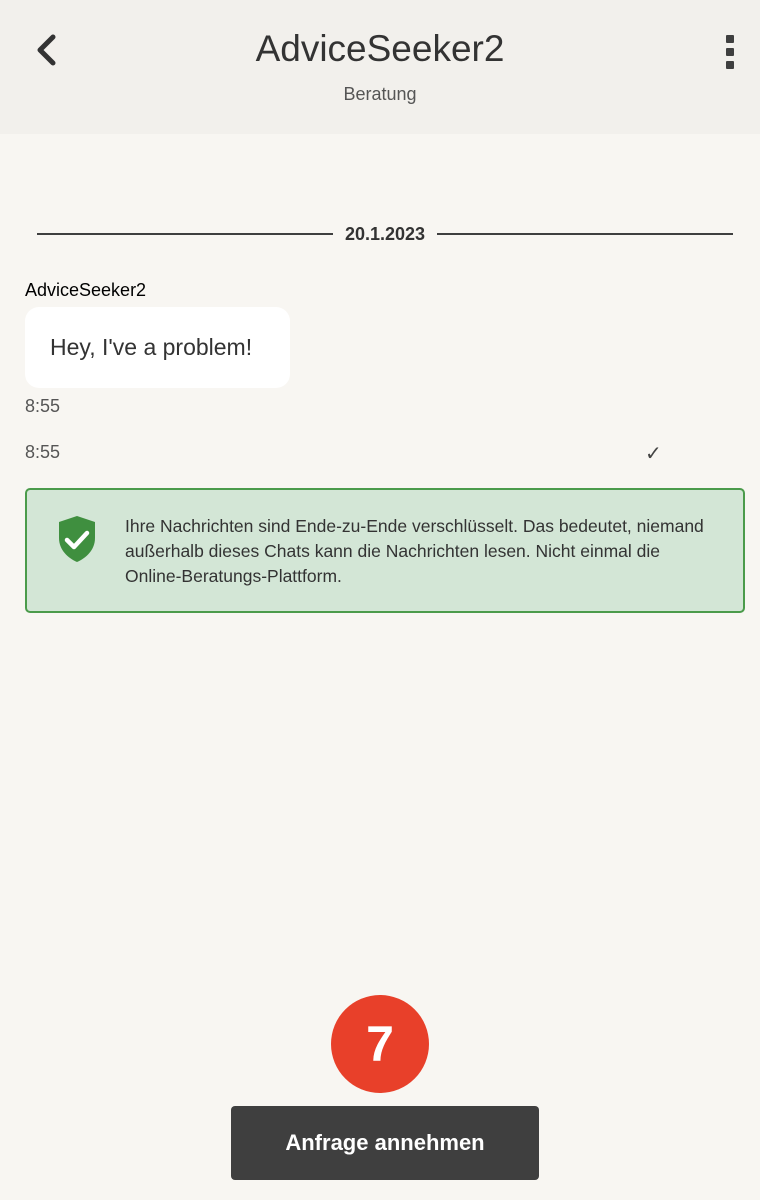 This screenshot has height=1200, width=760. What do you see at coordinates (385, 1143) in the screenshot?
I see `accept-request-button: Anfrage annehmen` at bounding box center [385, 1143].